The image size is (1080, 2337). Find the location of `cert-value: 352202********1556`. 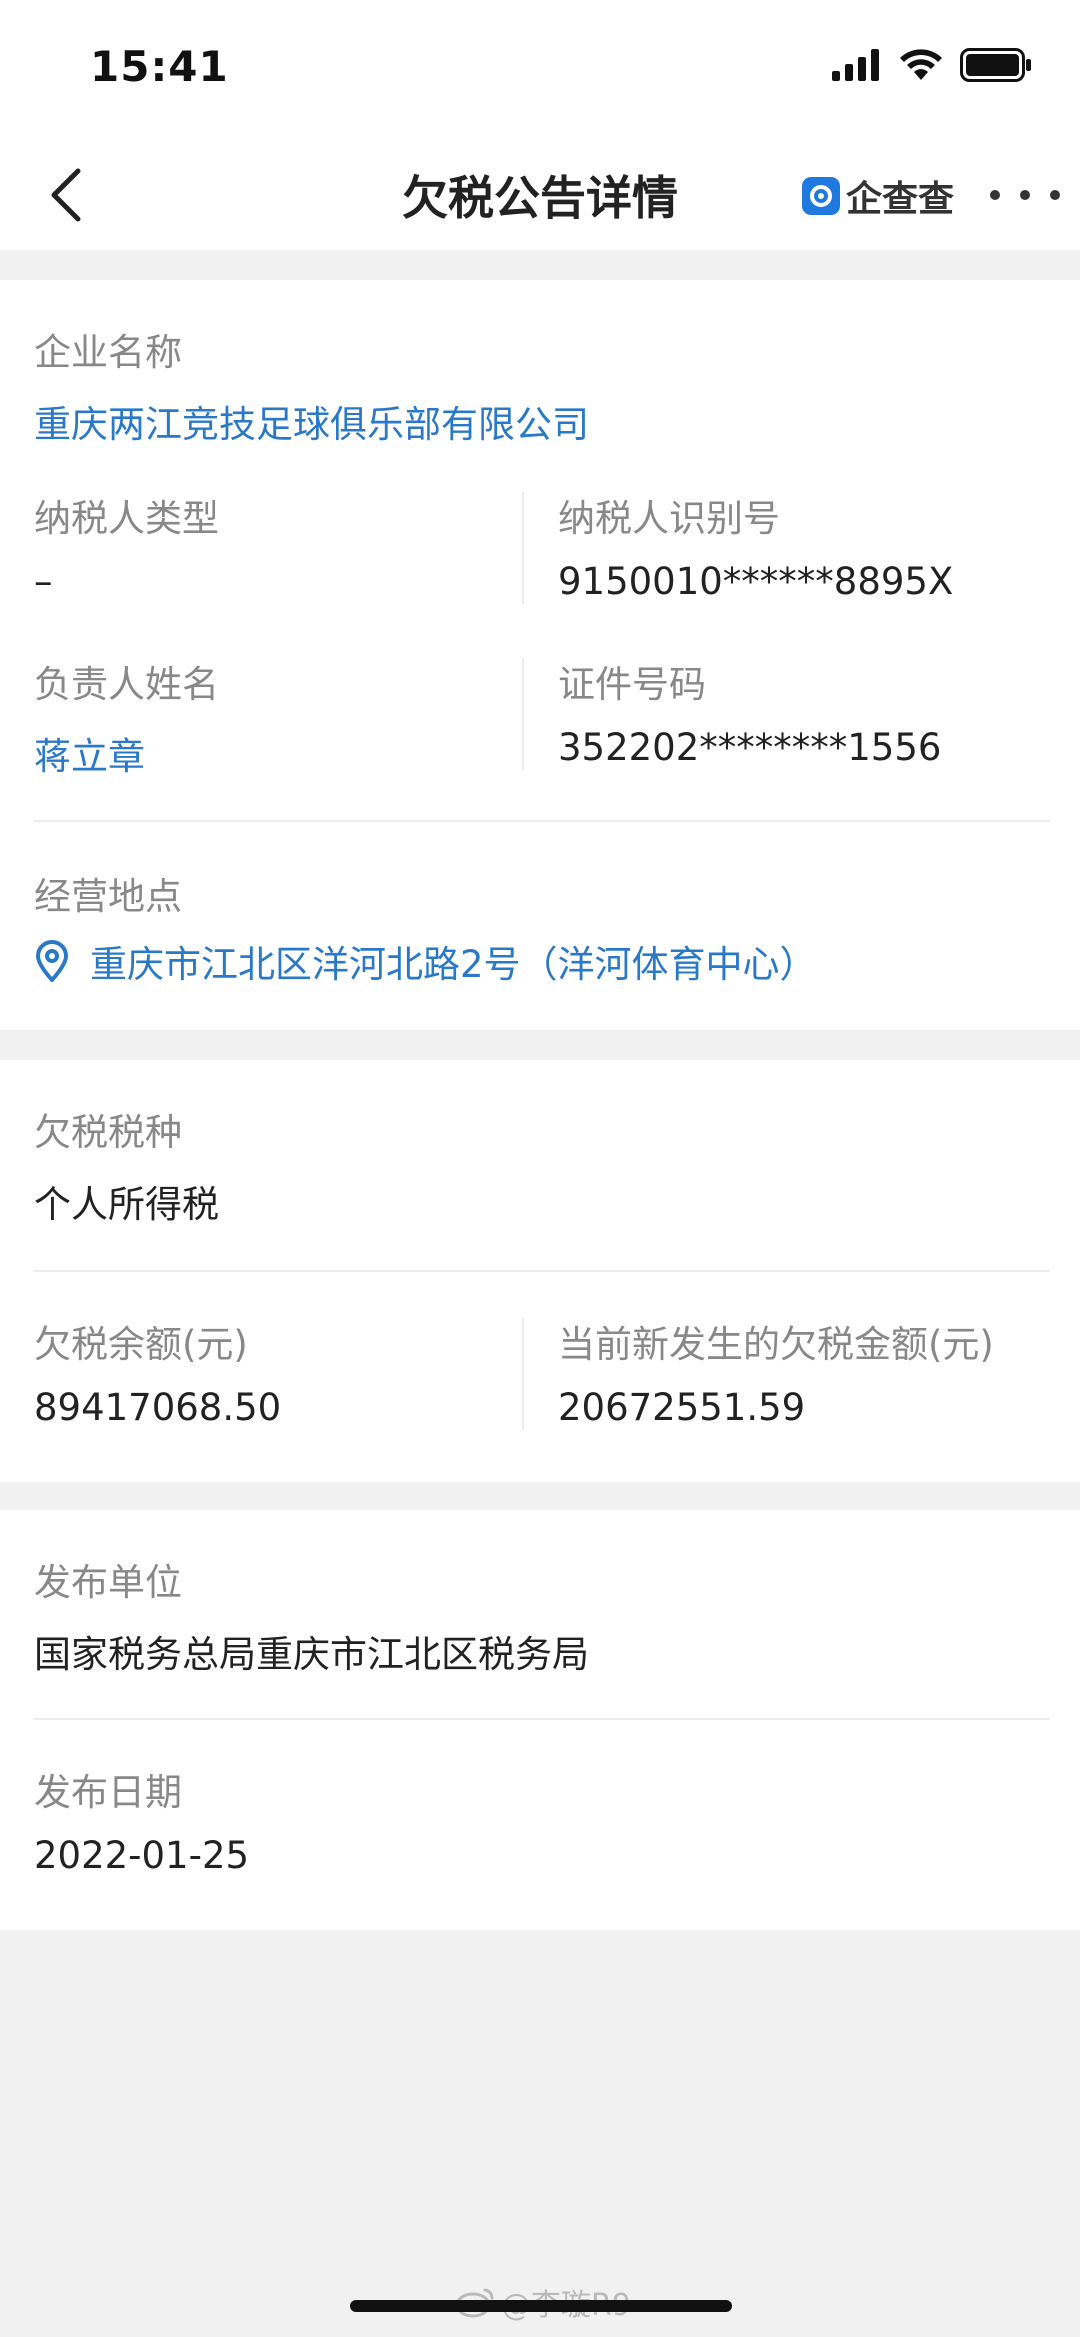

cert-value: 352202********1556 is located at coordinates (750, 747).